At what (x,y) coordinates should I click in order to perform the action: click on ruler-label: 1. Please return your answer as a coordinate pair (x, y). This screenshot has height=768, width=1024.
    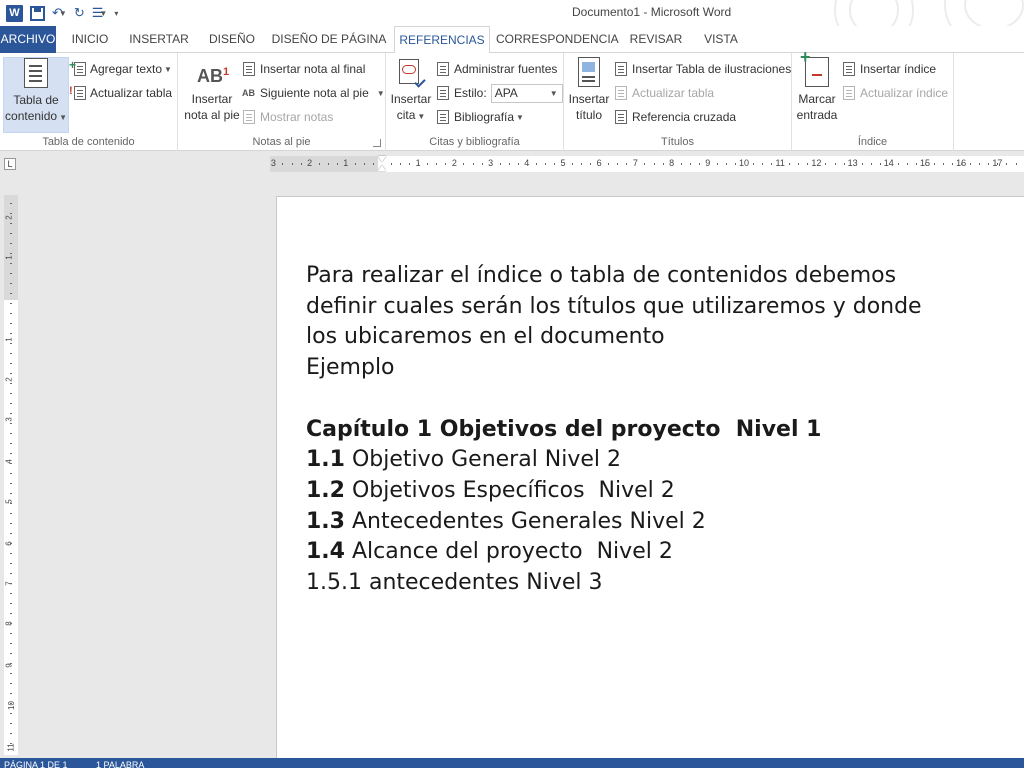
    Looking at the image, I should click on (346, 163).